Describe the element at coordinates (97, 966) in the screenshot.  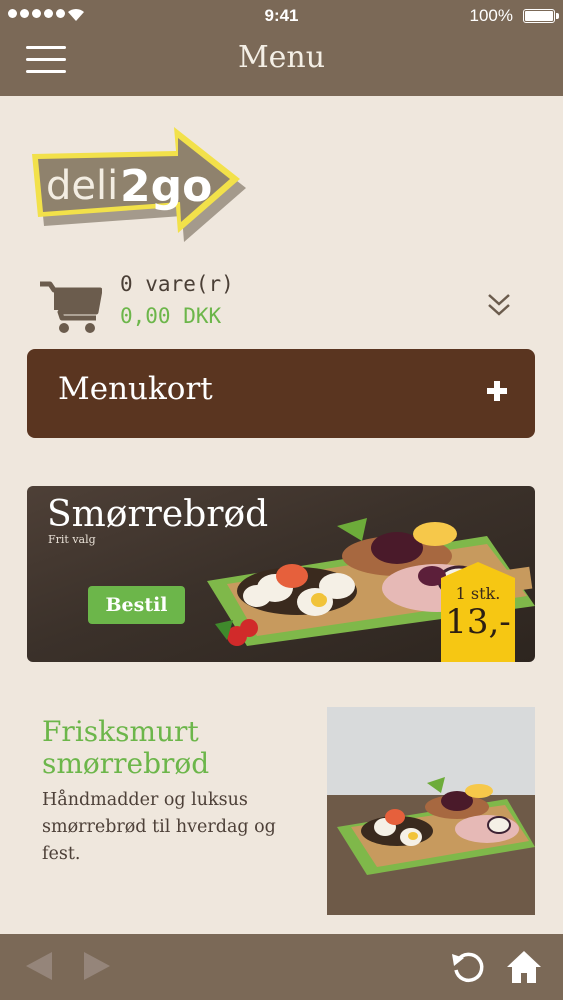
I see `arrow-right-icon` at that location.